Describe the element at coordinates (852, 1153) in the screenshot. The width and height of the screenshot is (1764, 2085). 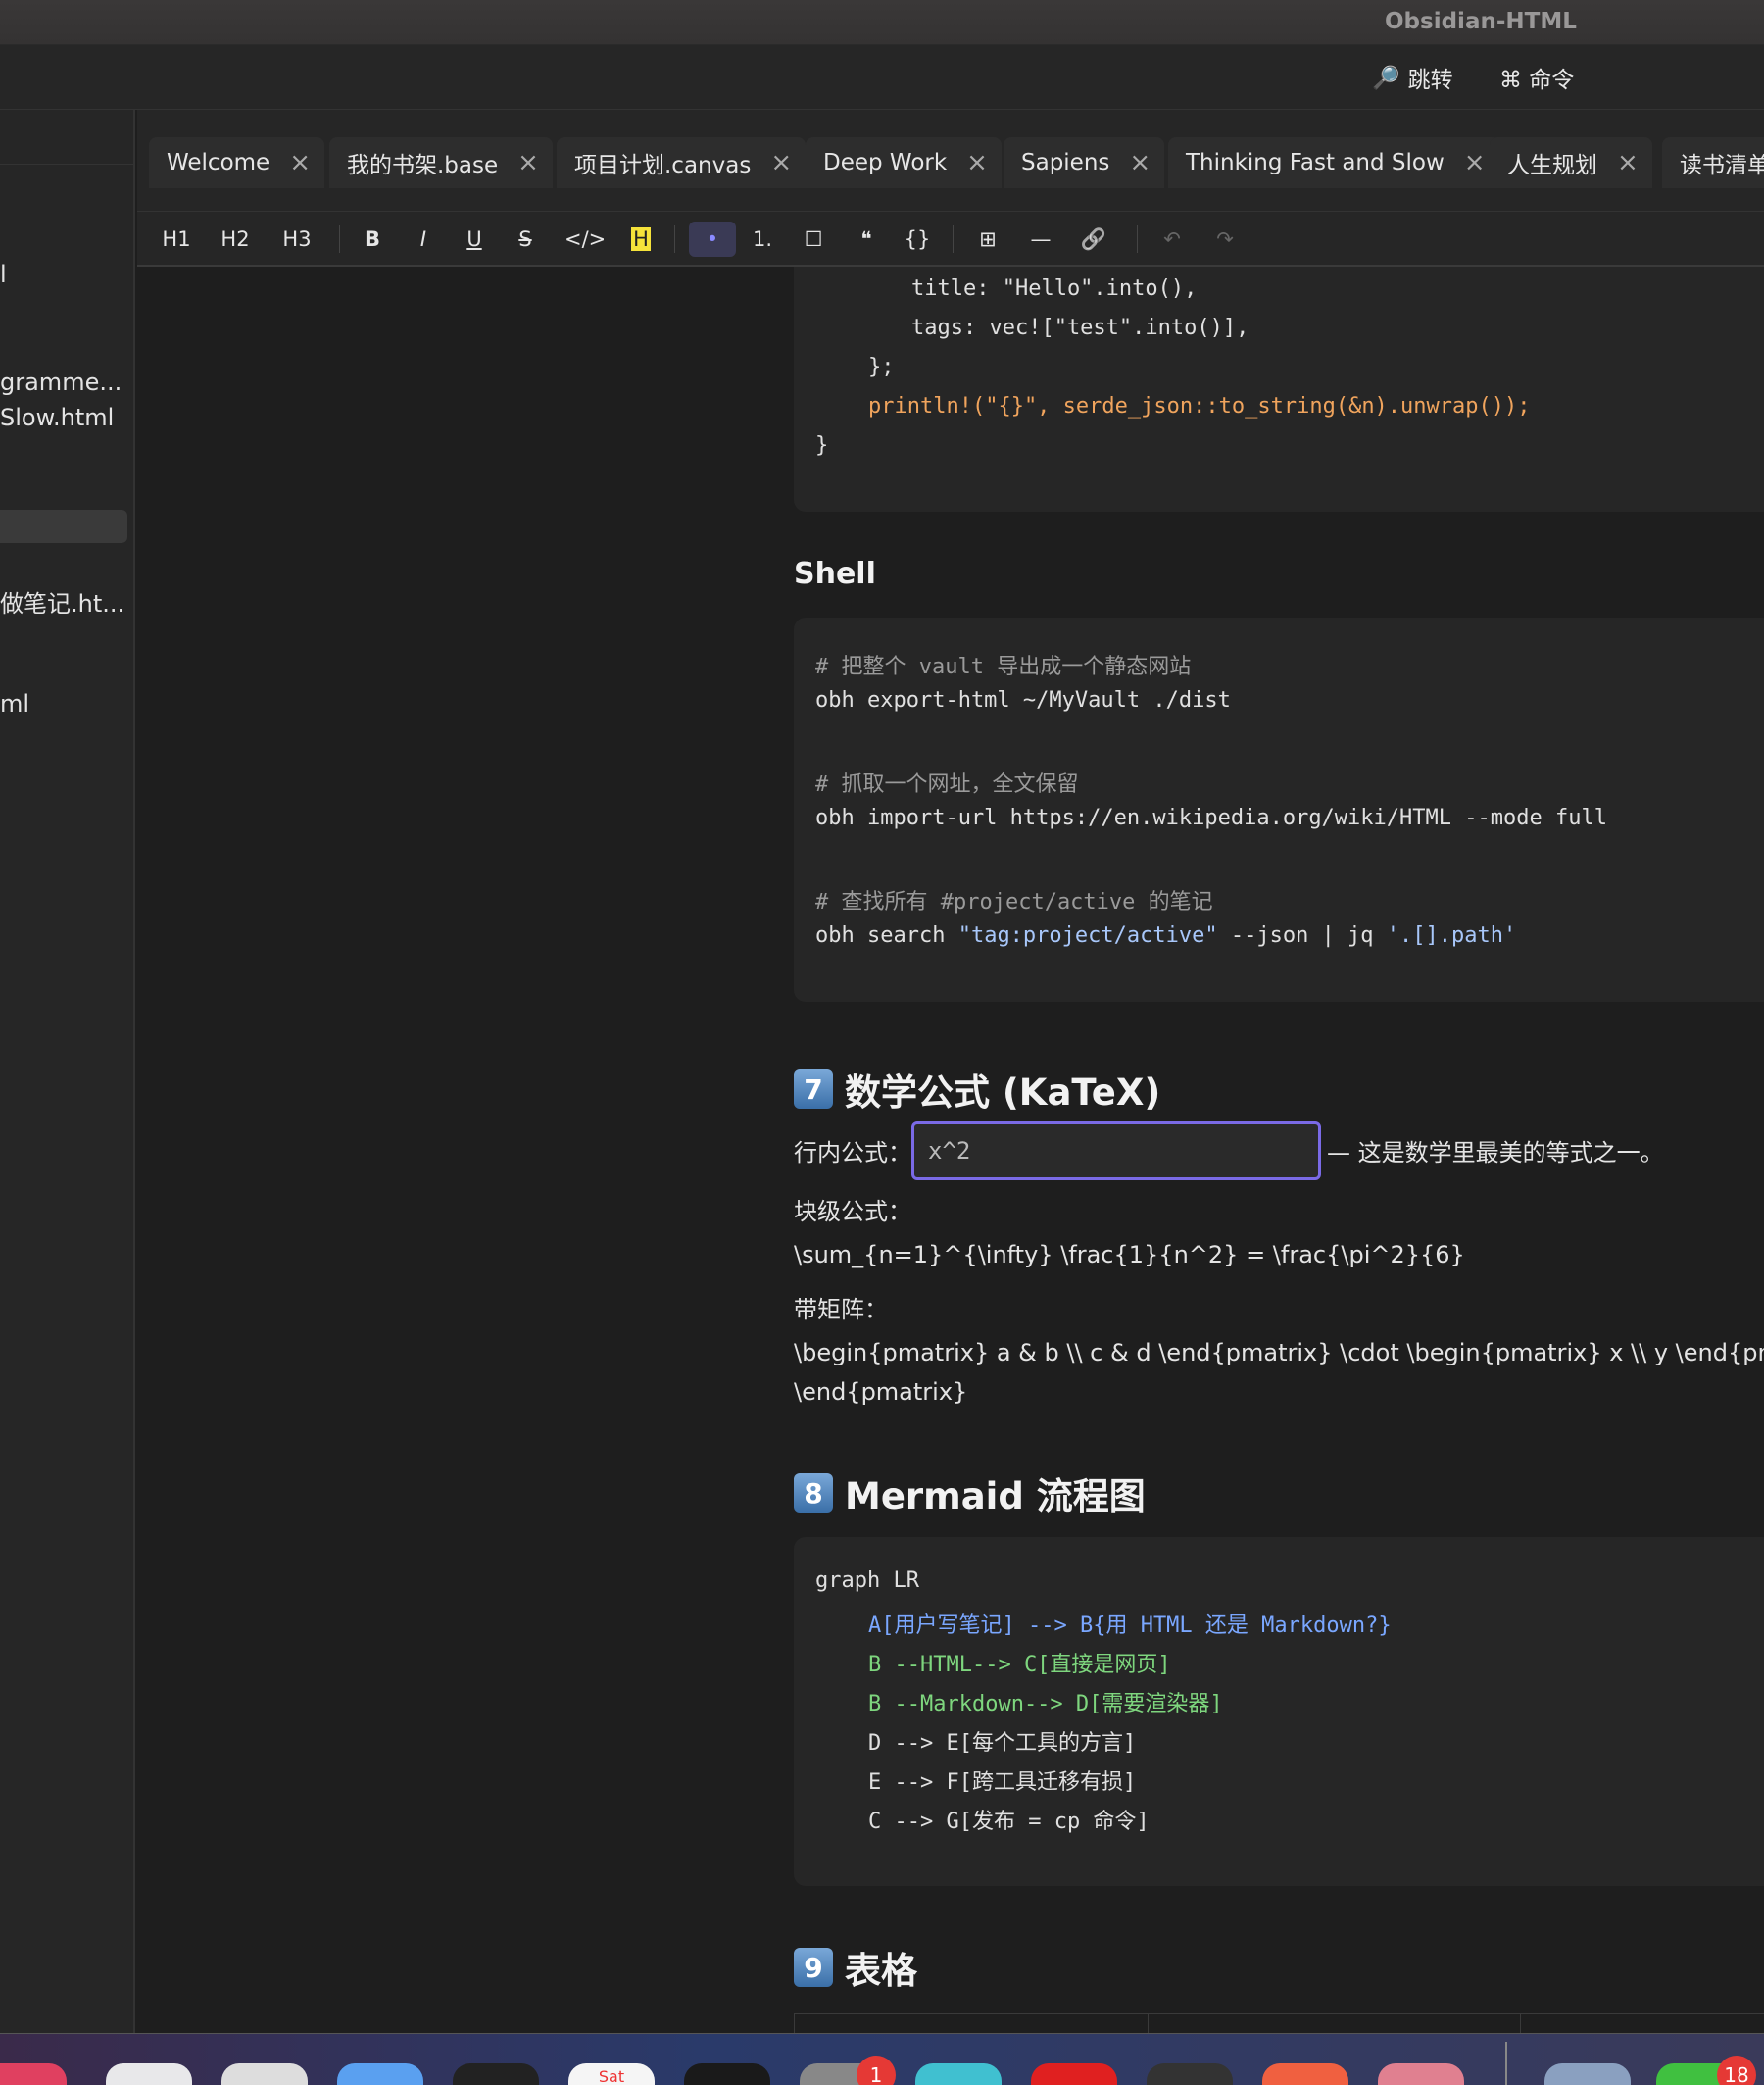
I see `inline-formula-label: 行内公式：` at that location.